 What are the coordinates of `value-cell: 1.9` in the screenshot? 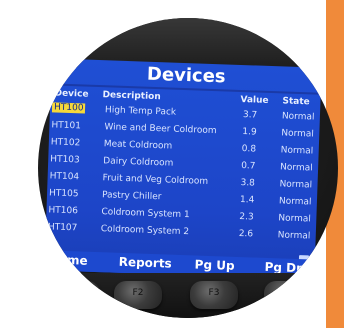 It's located at (249, 132).